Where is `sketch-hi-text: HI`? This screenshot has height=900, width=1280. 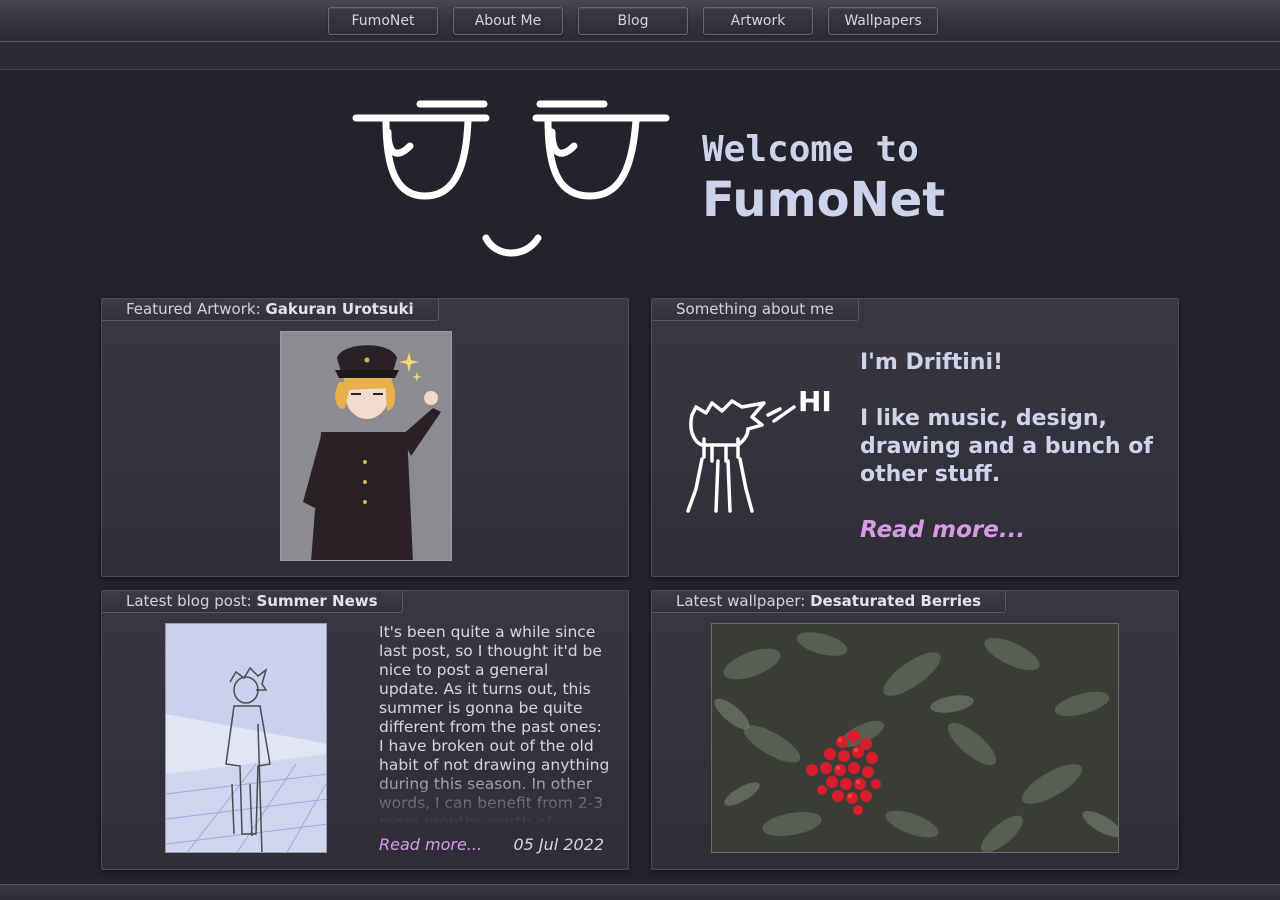
sketch-hi-text: HI is located at coordinates (815, 401).